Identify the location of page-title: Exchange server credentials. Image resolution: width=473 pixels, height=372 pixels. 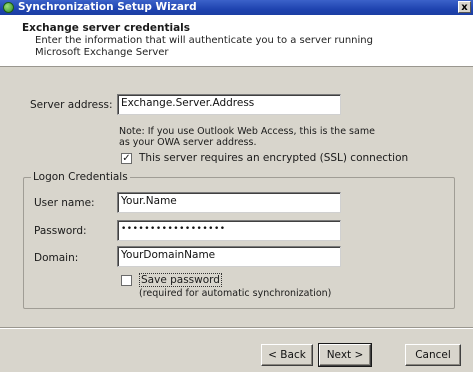
(106, 28).